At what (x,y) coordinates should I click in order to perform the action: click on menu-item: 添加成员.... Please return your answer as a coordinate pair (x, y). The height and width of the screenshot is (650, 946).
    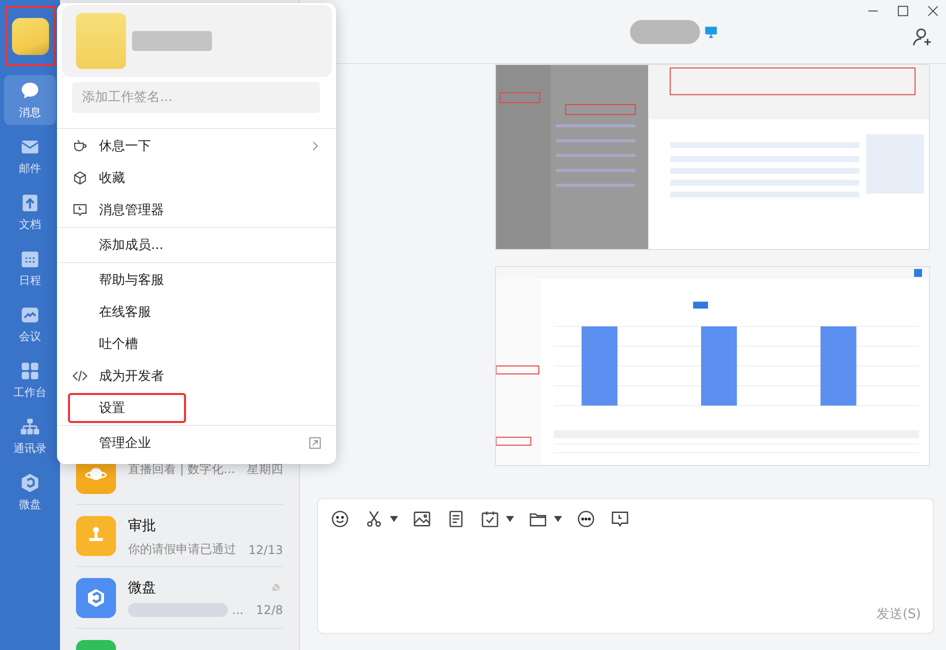
    Looking at the image, I should click on (196, 245).